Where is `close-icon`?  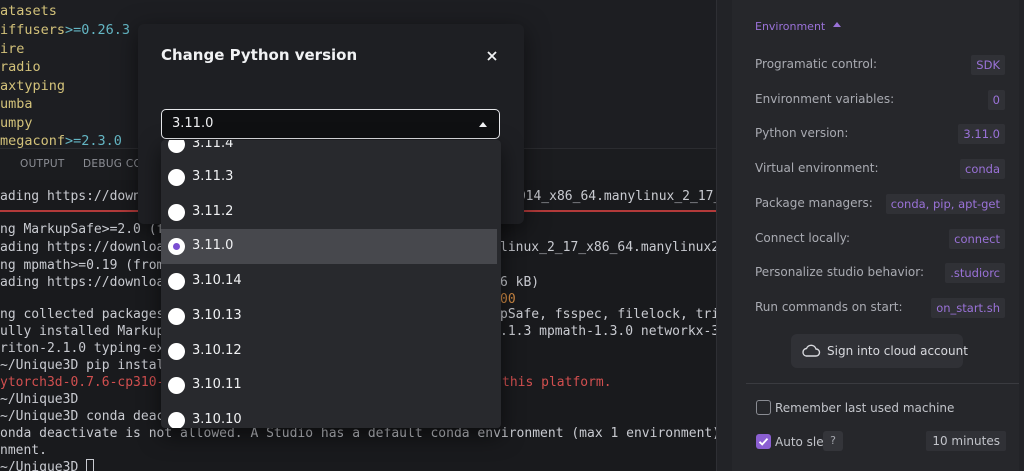 close-icon is located at coordinates (492, 56).